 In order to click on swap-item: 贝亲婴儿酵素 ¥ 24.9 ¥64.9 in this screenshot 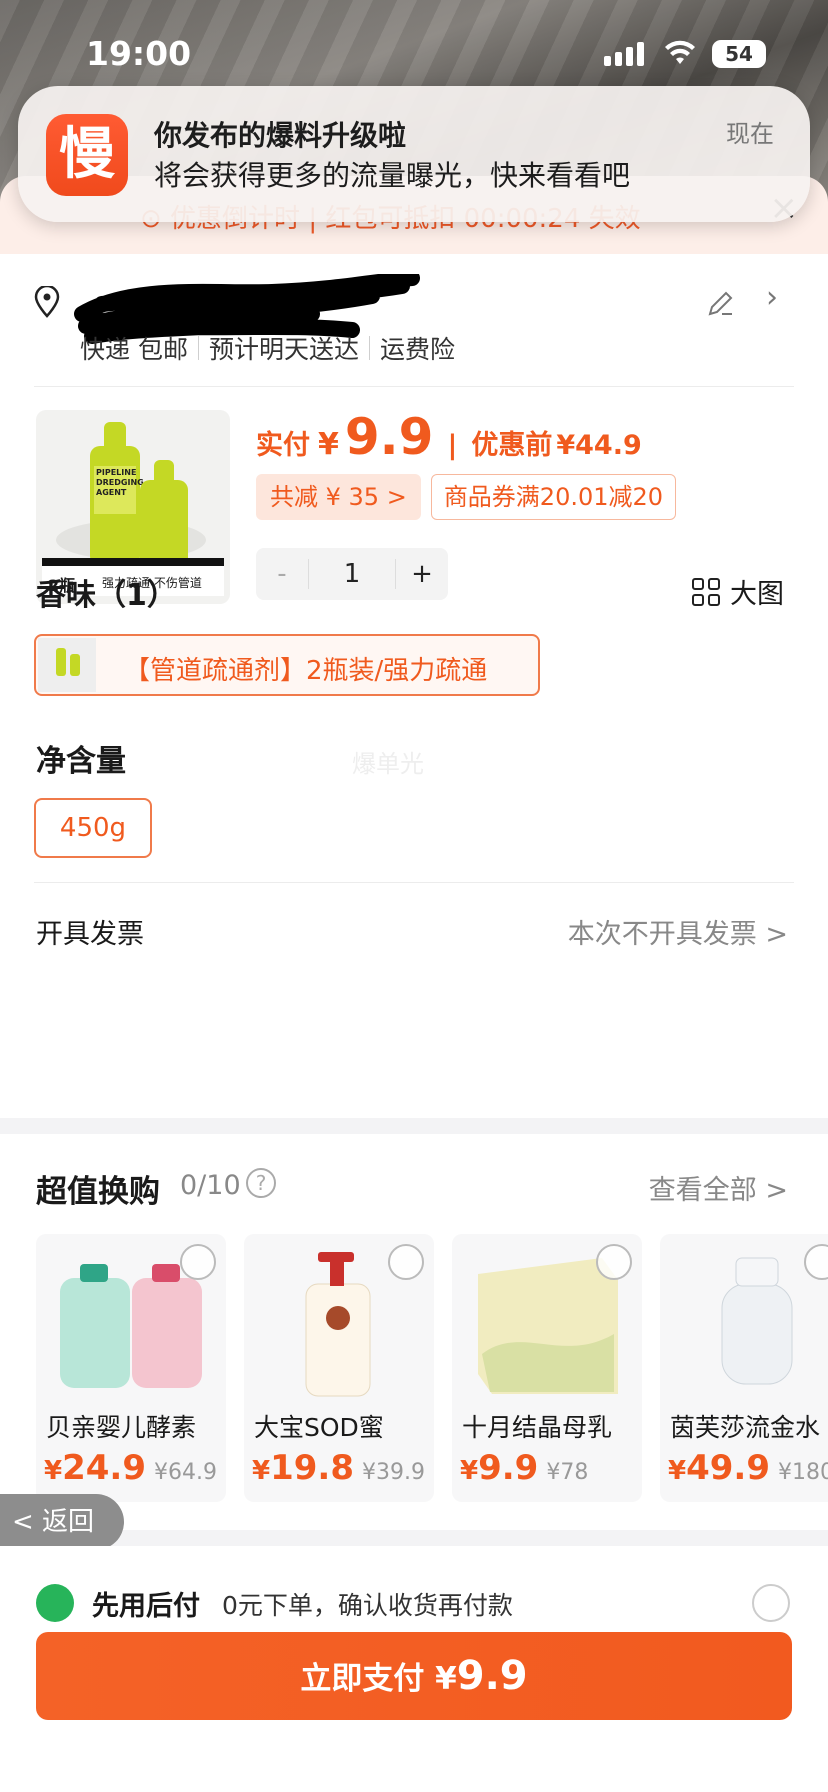, I will do `click(131, 1368)`.